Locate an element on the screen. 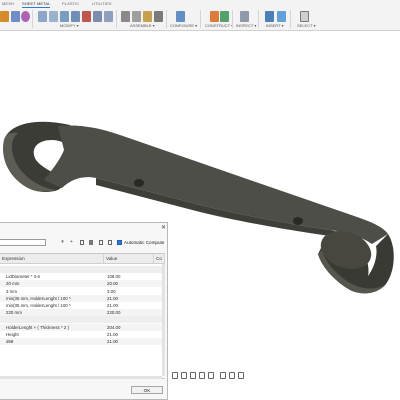 Image resolution: width=400 pixels, height=400 pixels. joint-icon is located at coordinates (136, 16).